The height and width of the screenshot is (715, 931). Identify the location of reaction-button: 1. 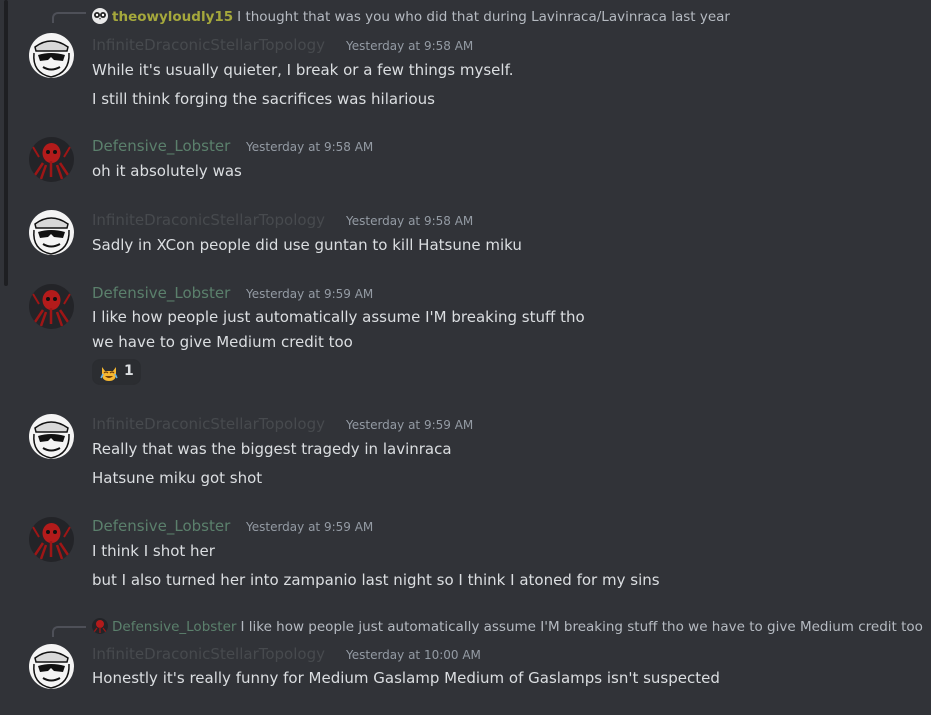
(116, 372).